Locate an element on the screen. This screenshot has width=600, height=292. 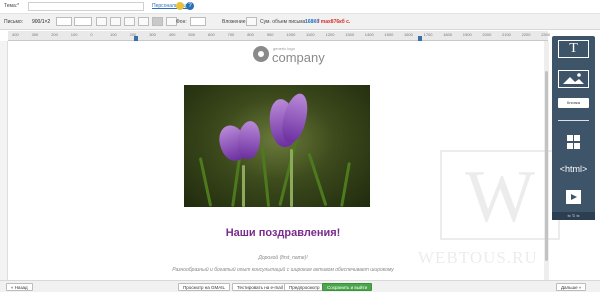
subject-label: Тема:* is located at coordinates (12, 6).